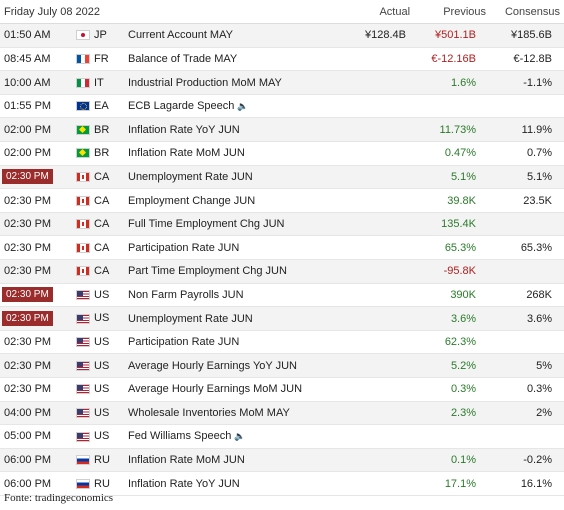 The width and height of the screenshot is (564, 510). I want to click on event-time: 06:00 PM, so click(36, 460).